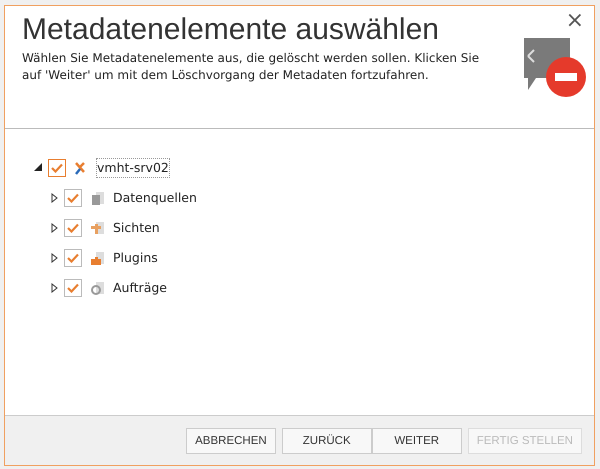 The image size is (600, 469). What do you see at coordinates (231, 441) in the screenshot?
I see `wizard-button: ABBRECHEN` at bounding box center [231, 441].